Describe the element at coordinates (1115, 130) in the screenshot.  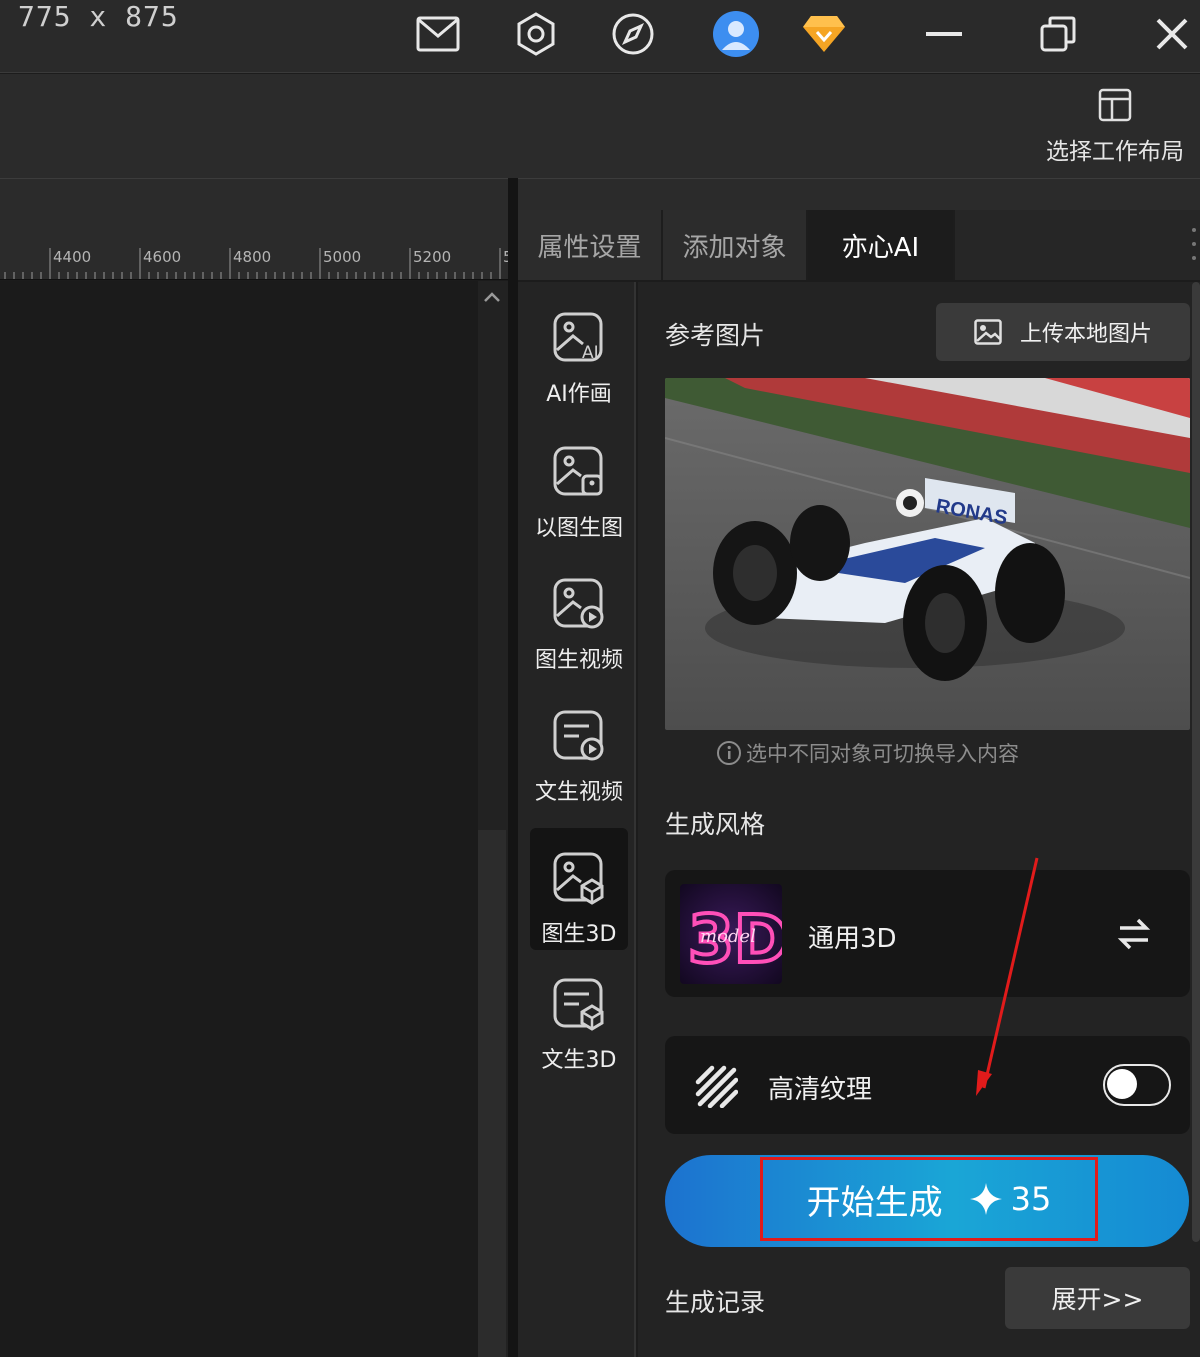
I see `select-layout-button: 选择工作布局` at that location.